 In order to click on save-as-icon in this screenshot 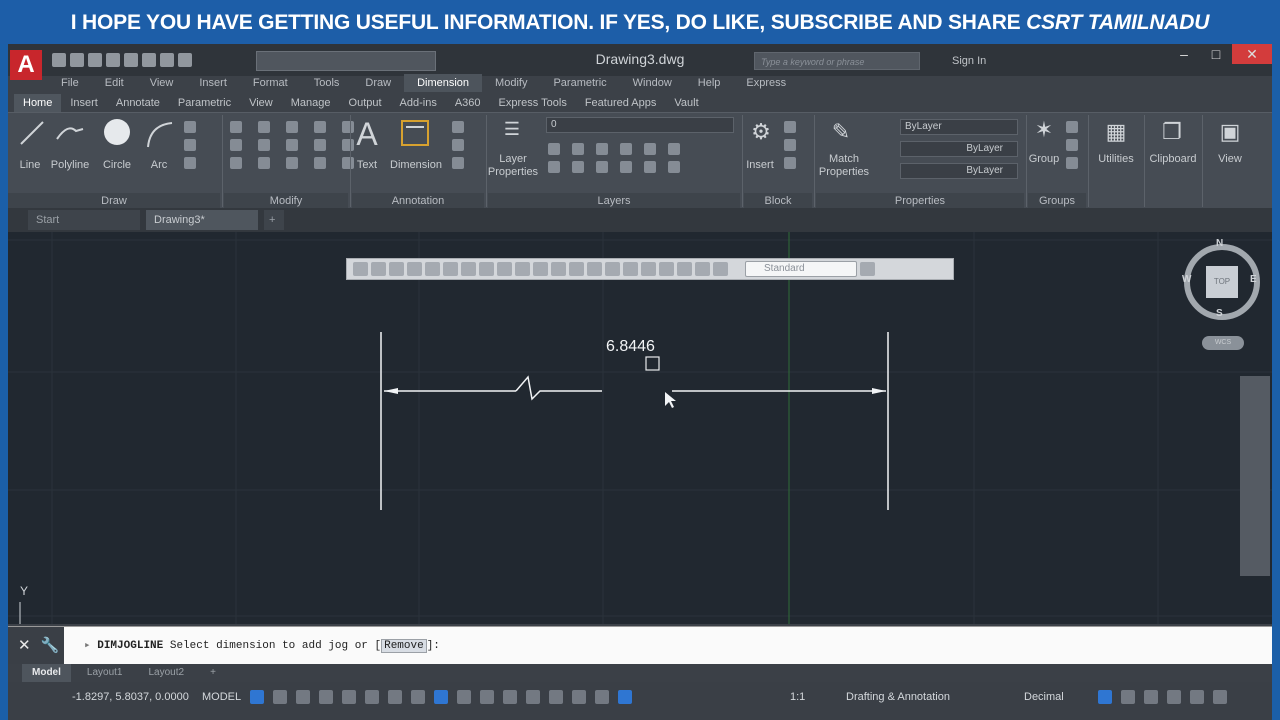, I will do `click(113, 60)`.